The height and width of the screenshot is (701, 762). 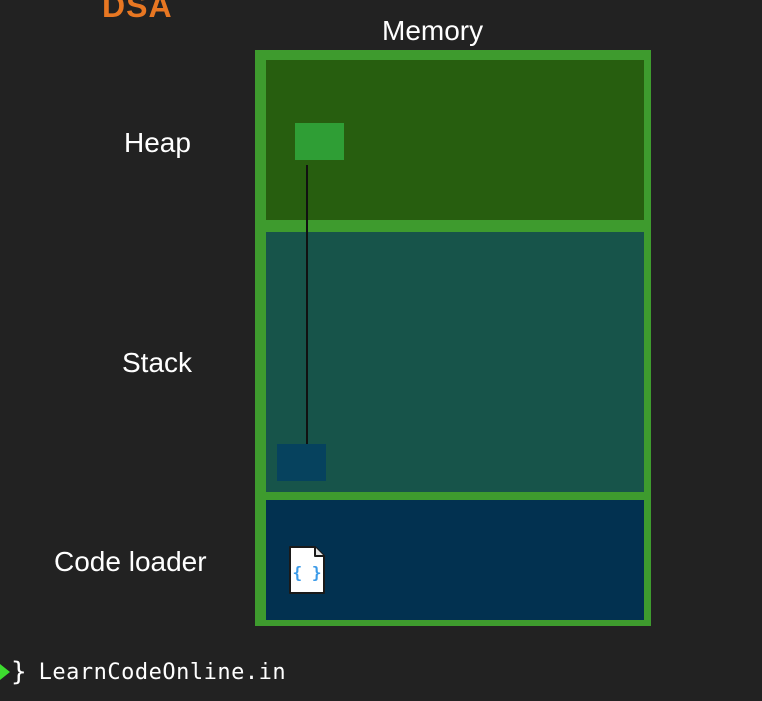 I want to click on play-arrow-icon, so click(x=5, y=672).